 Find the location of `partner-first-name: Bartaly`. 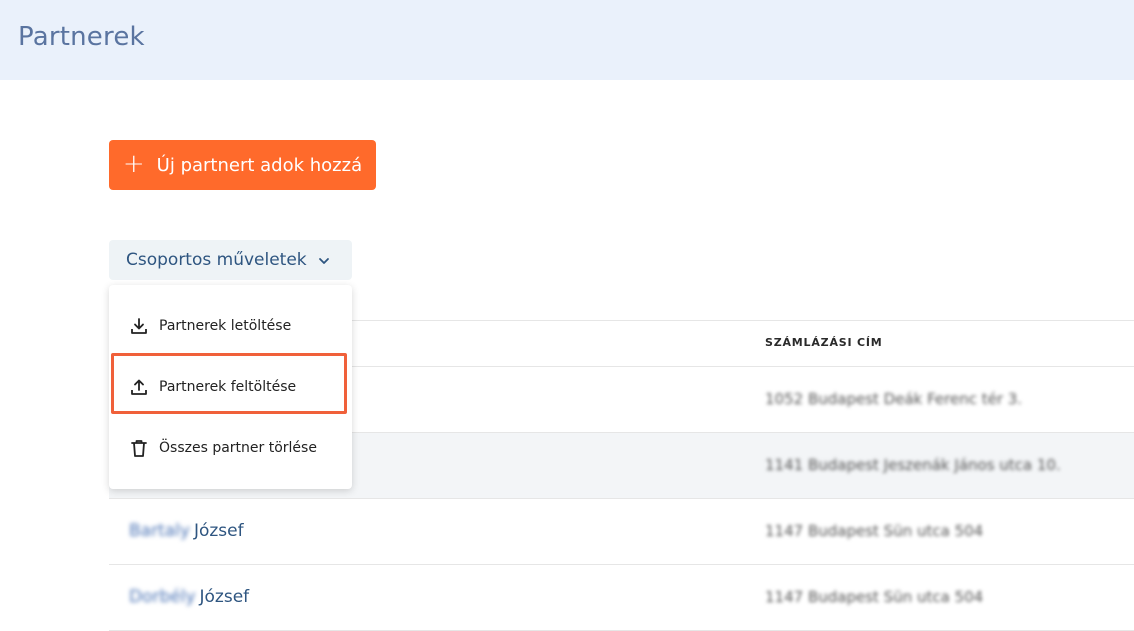

partner-first-name: Bartaly is located at coordinates (159, 531).